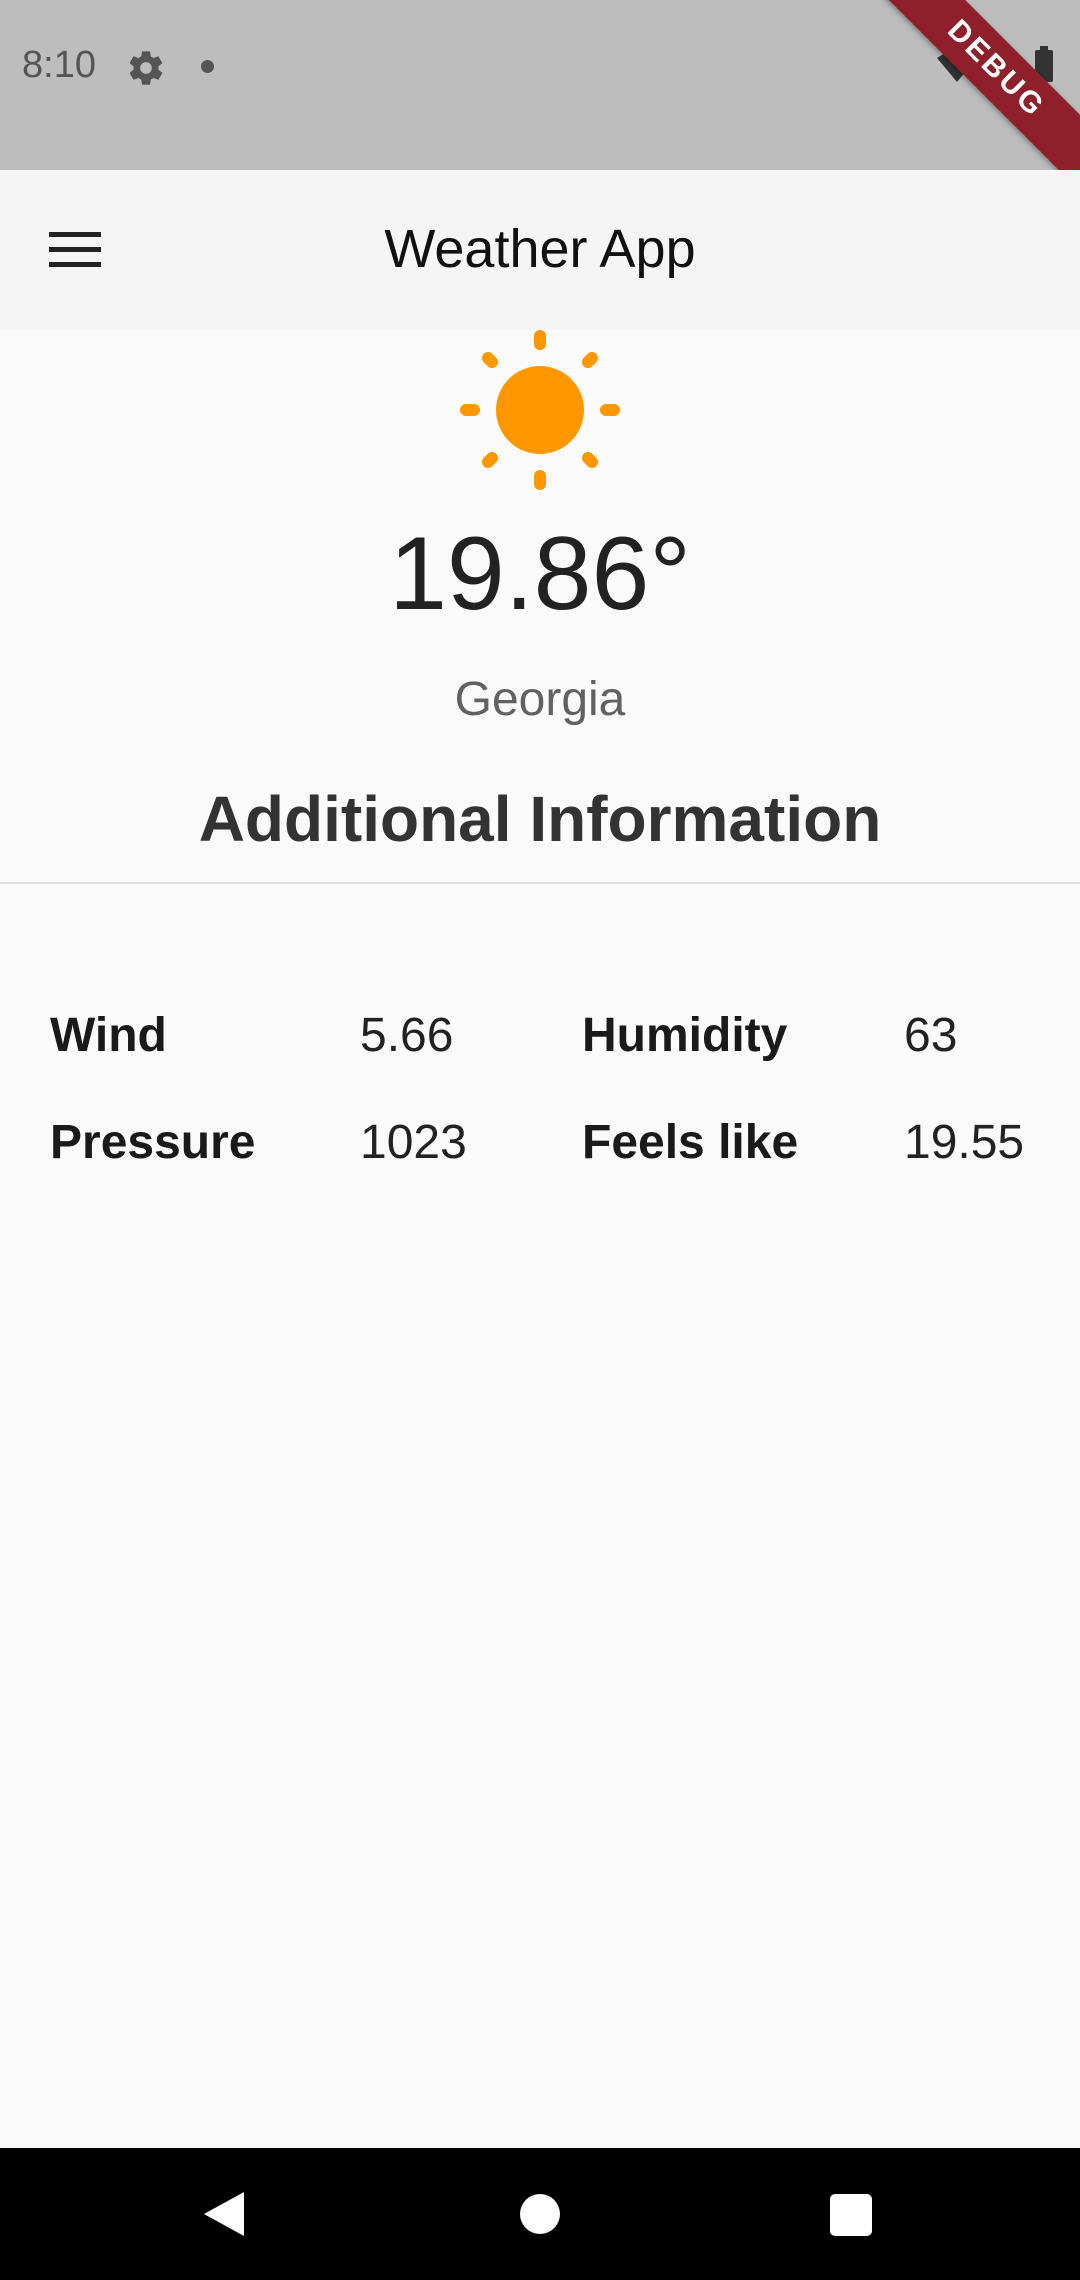  What do you see at coordinates (685, 1035) in the screenshot?
I see `humidity-label: Humidity` at bounding box center [685, 1035].